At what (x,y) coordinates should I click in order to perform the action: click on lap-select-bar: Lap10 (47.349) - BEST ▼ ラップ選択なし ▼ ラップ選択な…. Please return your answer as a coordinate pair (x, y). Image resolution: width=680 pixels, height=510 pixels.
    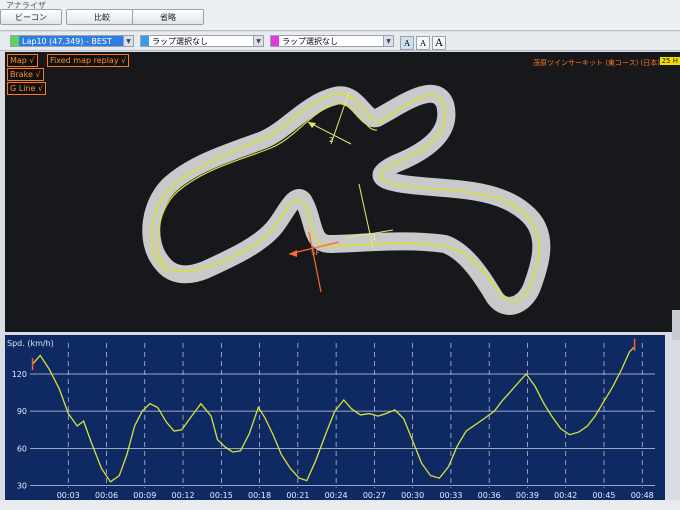
    Looking at the image, I should click on (340, 41).